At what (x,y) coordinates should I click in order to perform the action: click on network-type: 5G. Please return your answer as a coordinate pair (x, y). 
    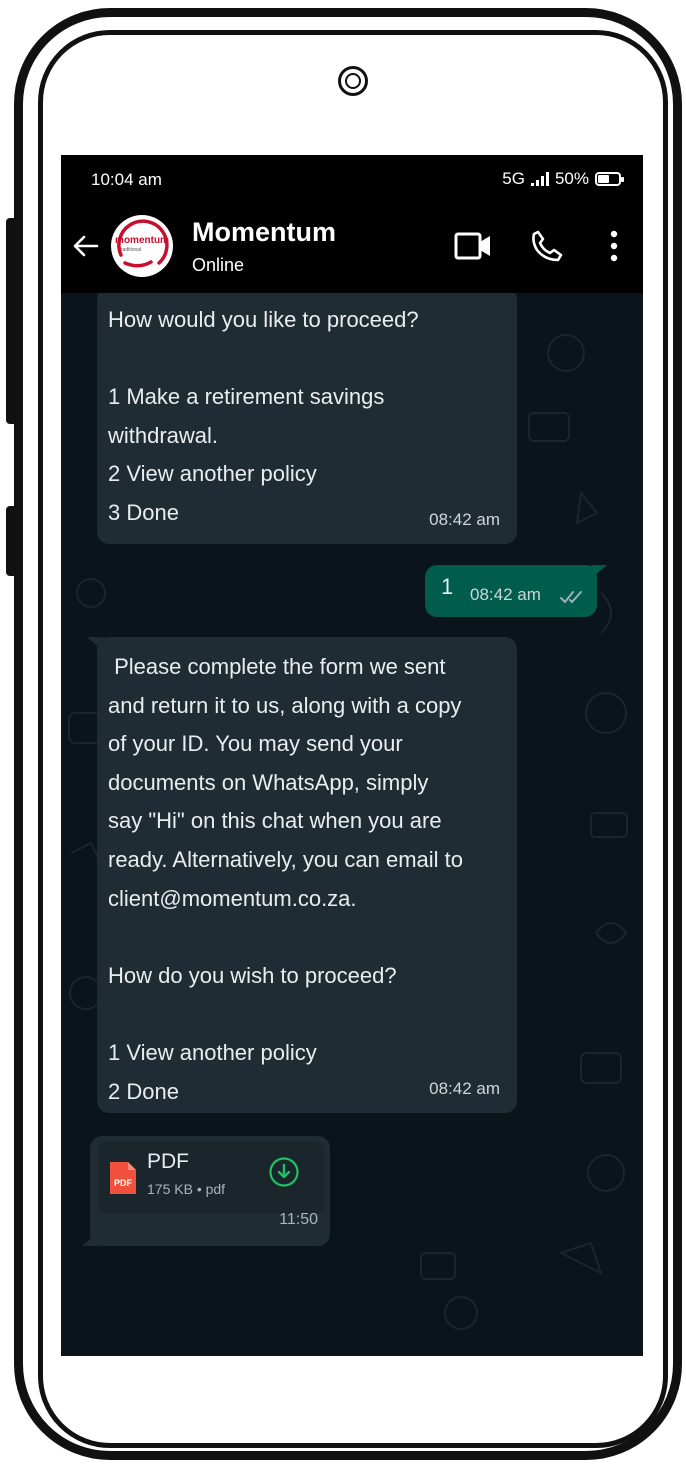
    Looking at the image, I should click on (513, 178).